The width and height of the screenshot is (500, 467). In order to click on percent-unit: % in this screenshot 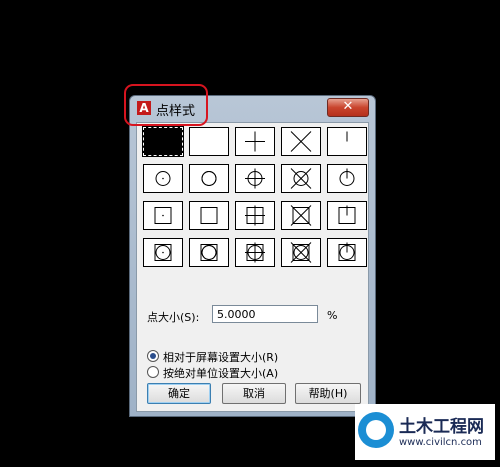, I will do `click(332, 315)`.